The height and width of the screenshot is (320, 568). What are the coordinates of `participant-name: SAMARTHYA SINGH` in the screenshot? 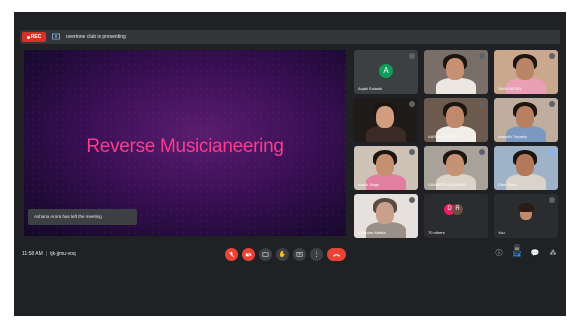 It's located at (447, 184).